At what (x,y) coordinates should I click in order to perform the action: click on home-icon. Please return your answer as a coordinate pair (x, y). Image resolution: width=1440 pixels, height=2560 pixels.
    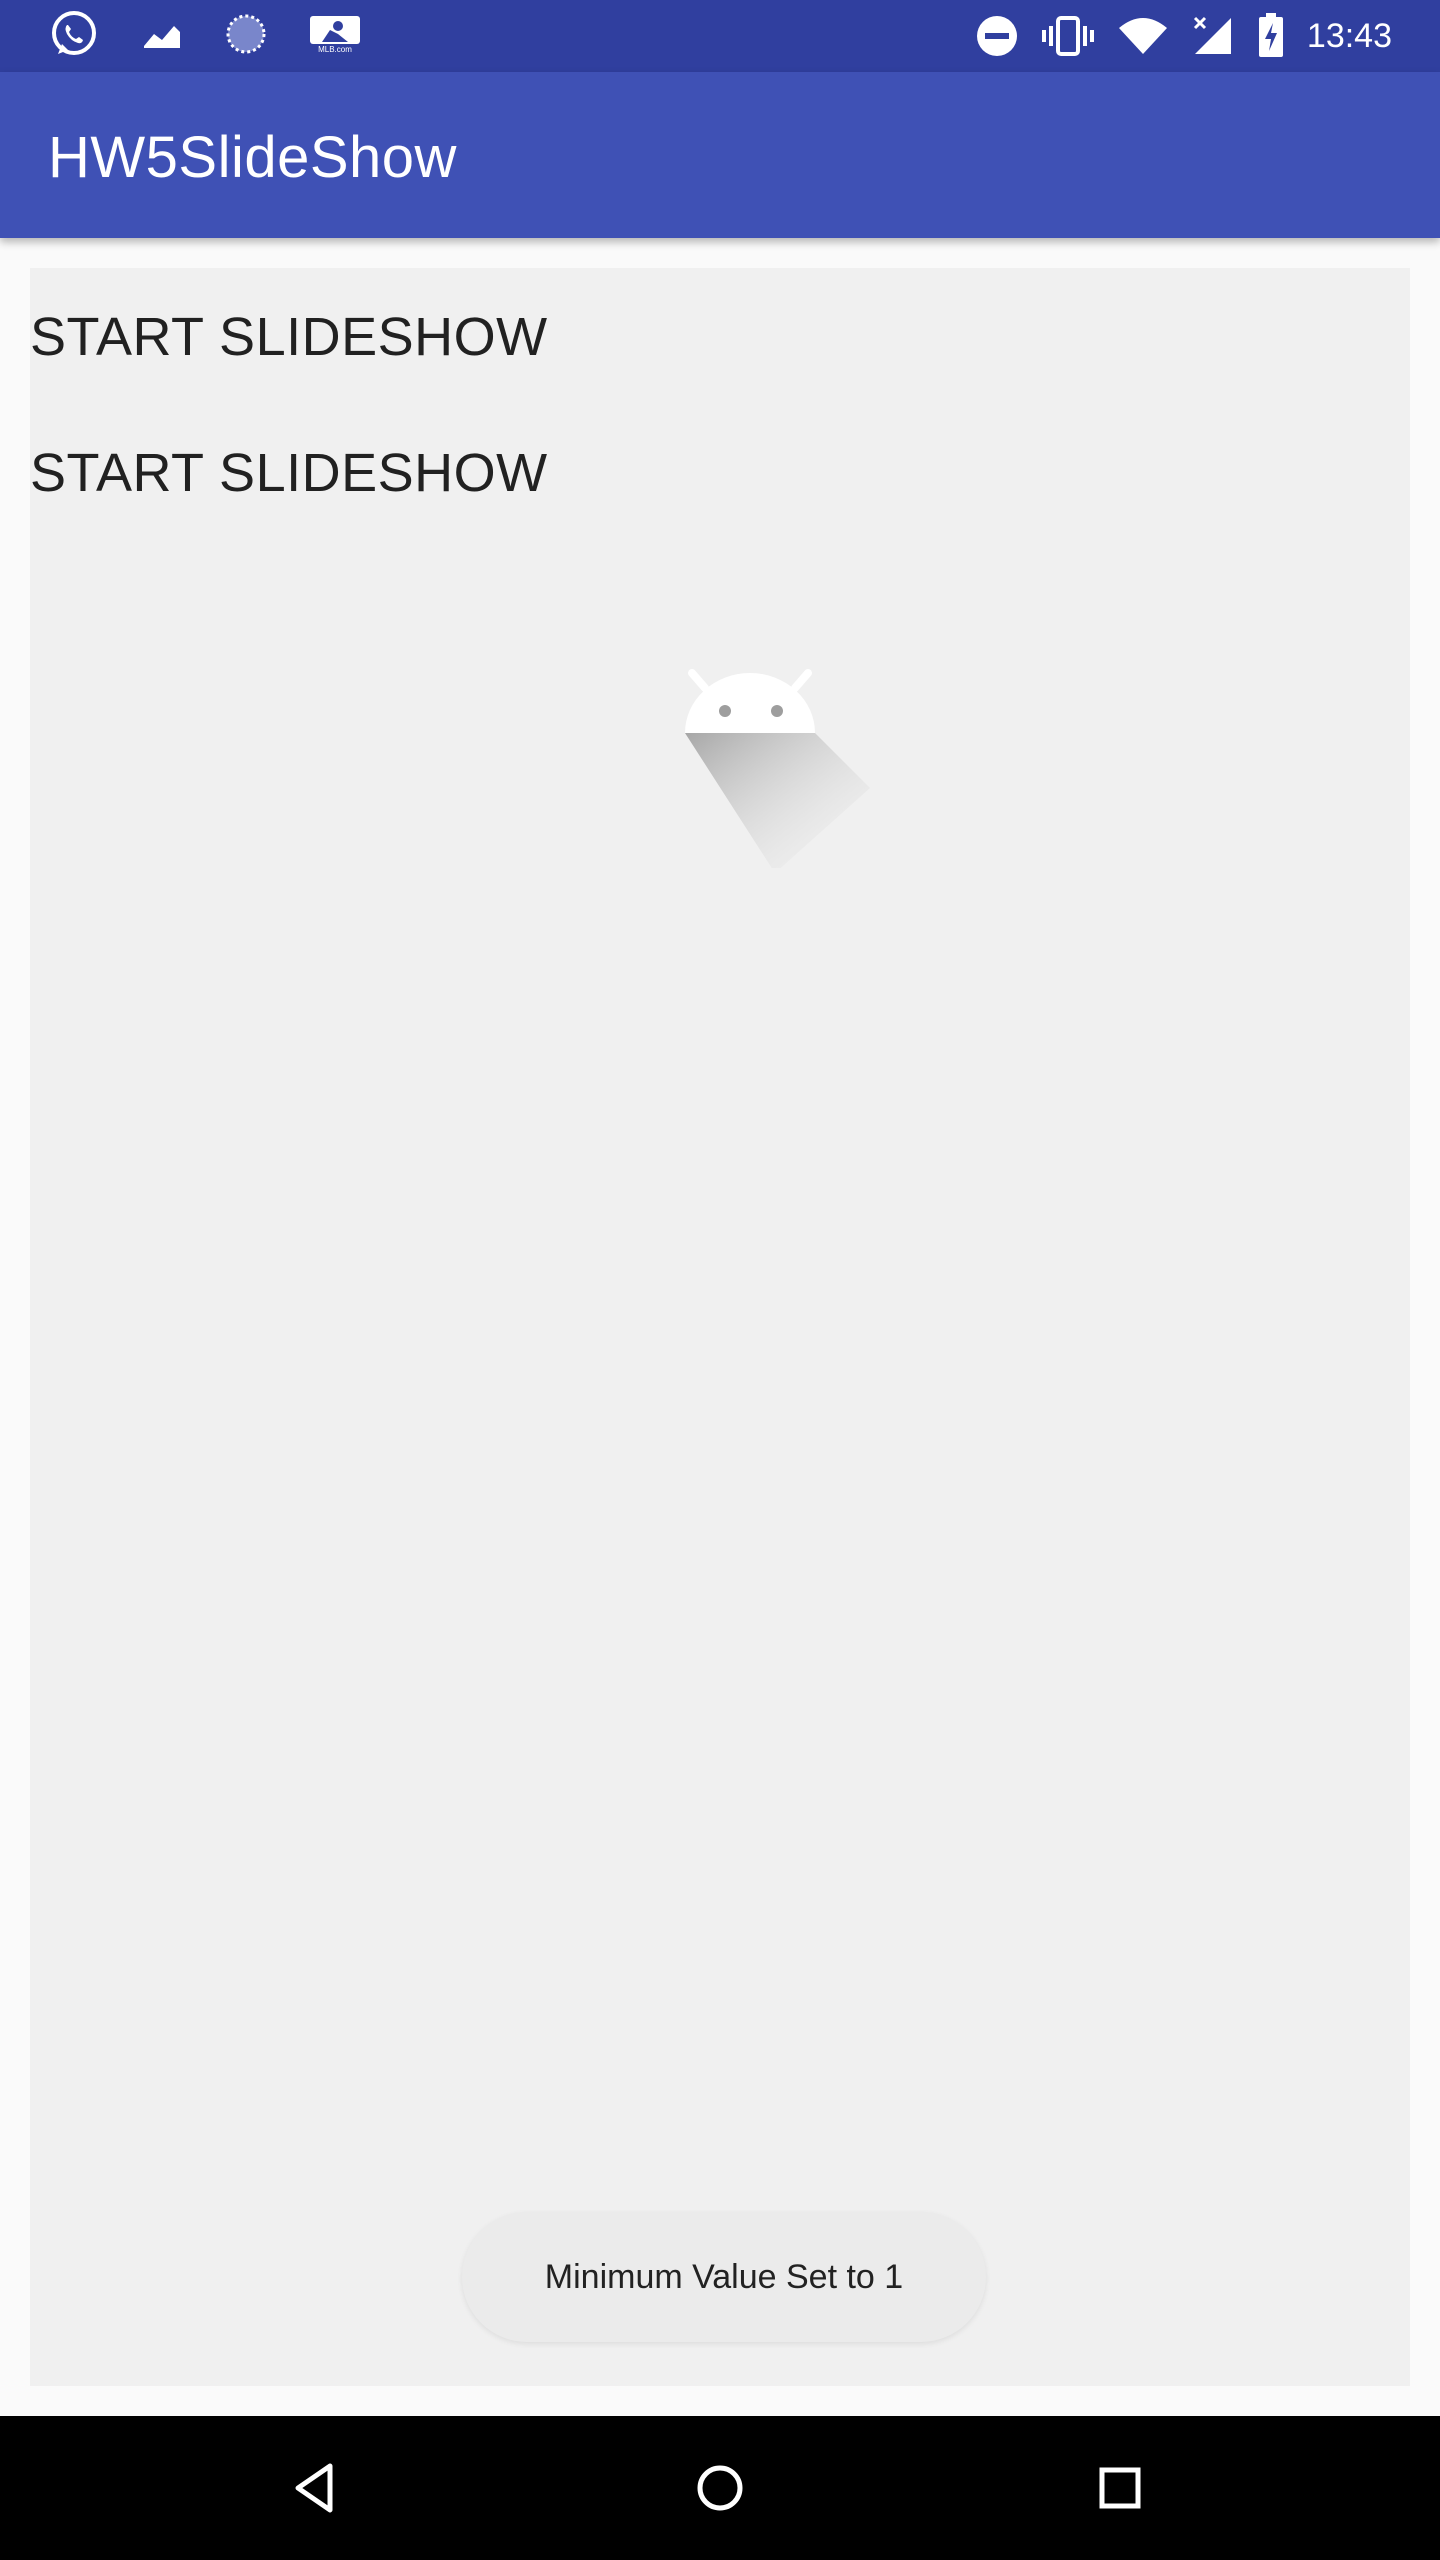
    Looking at the image, I should click on (720, 2488).